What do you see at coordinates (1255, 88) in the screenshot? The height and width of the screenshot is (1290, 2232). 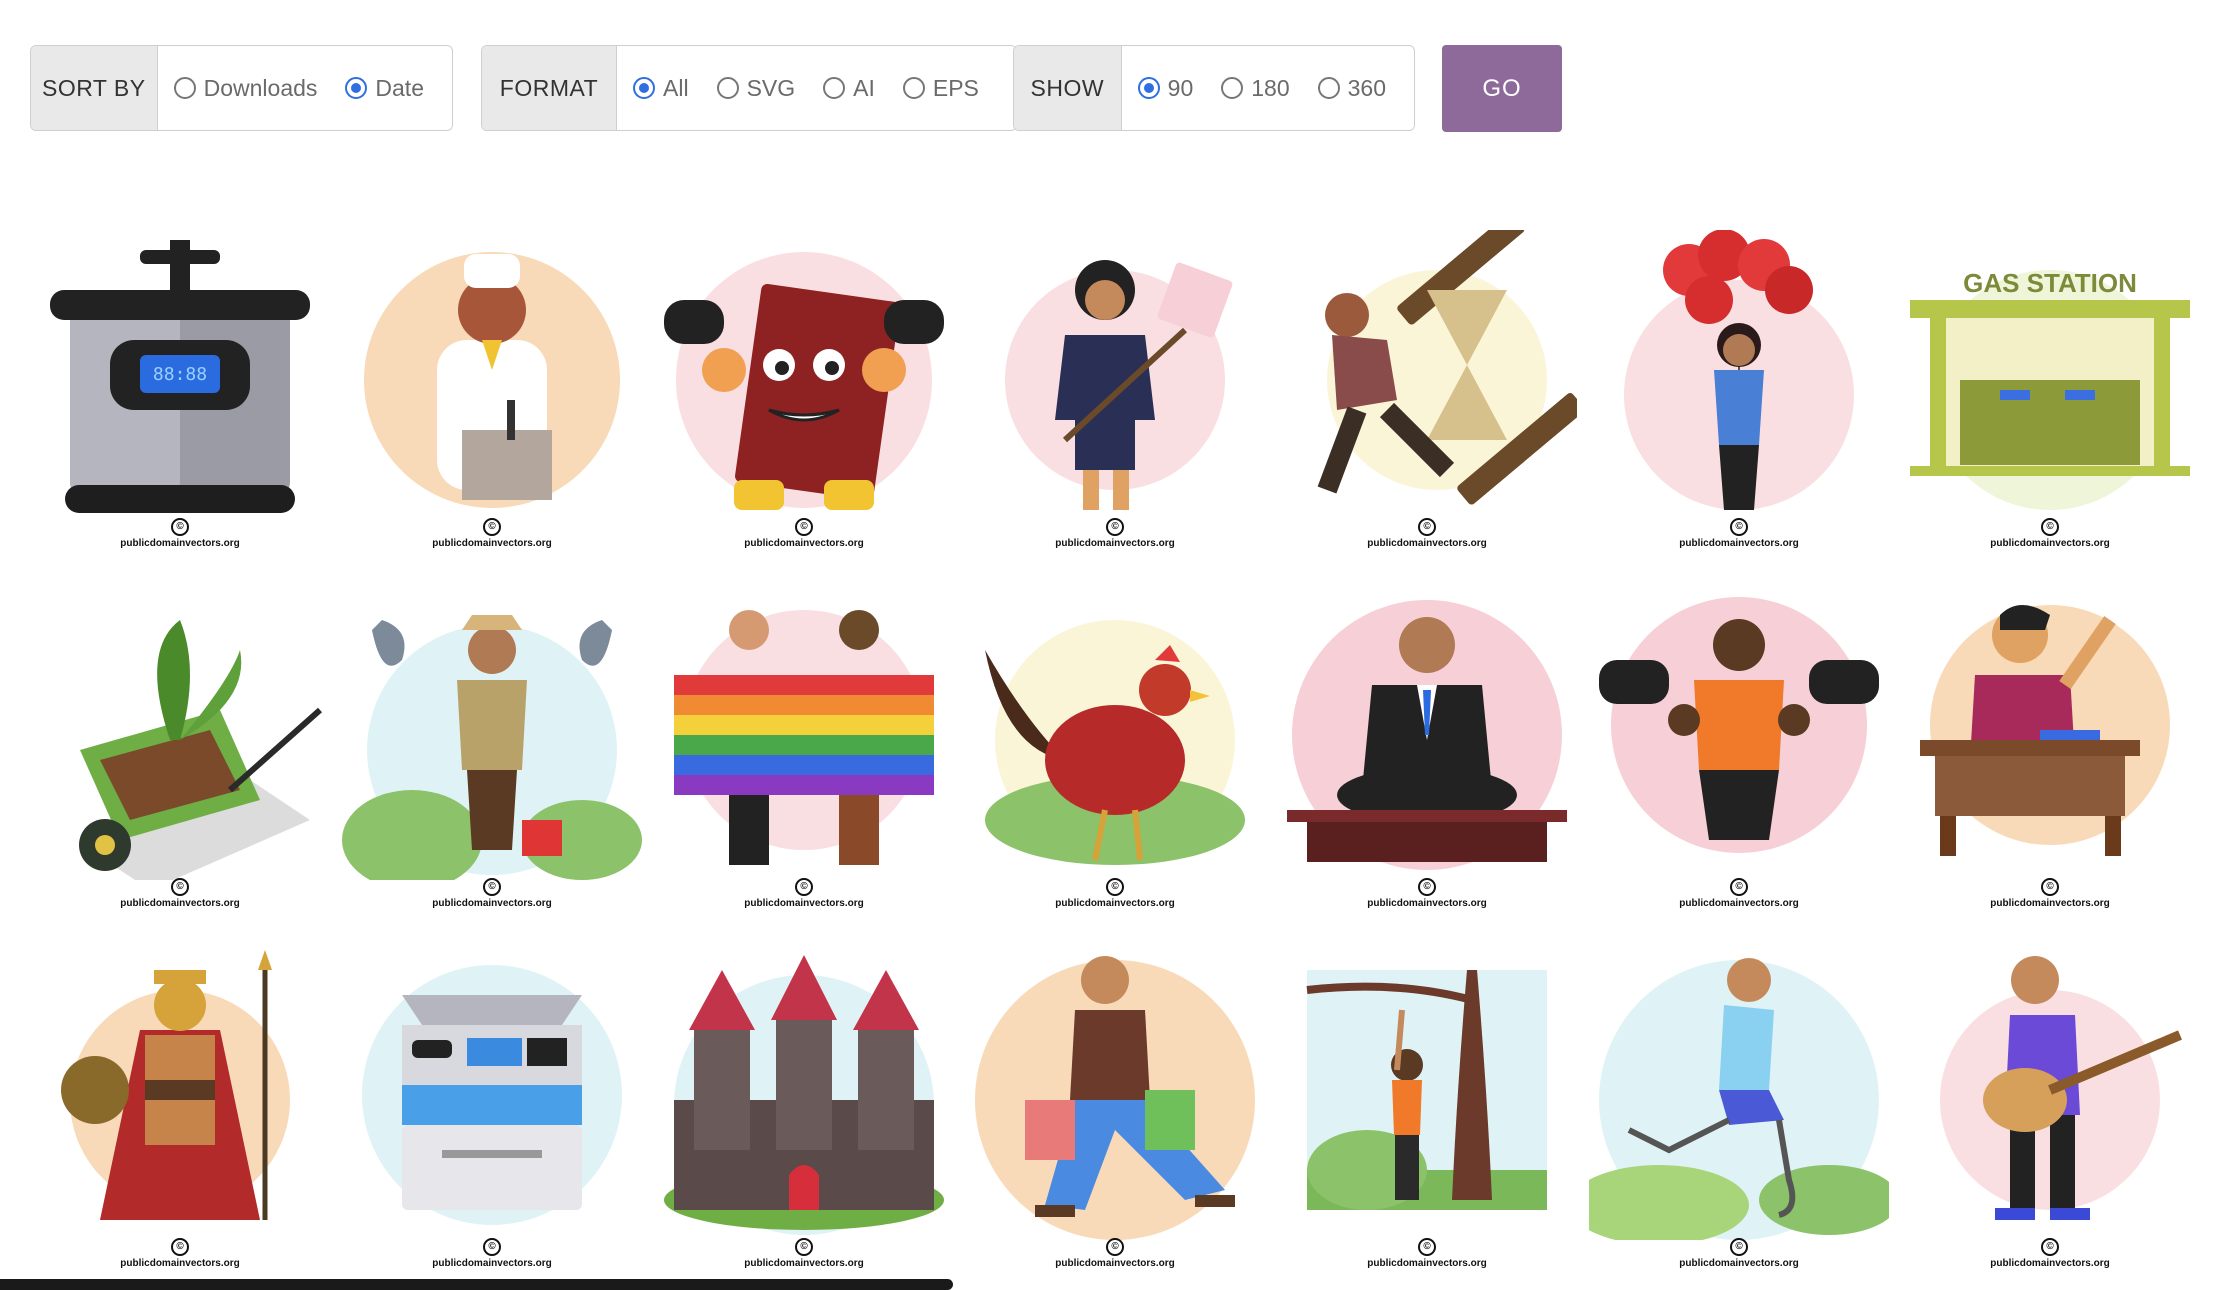 I see `show-180-radio: 180` at bounding box center [1255, 88].